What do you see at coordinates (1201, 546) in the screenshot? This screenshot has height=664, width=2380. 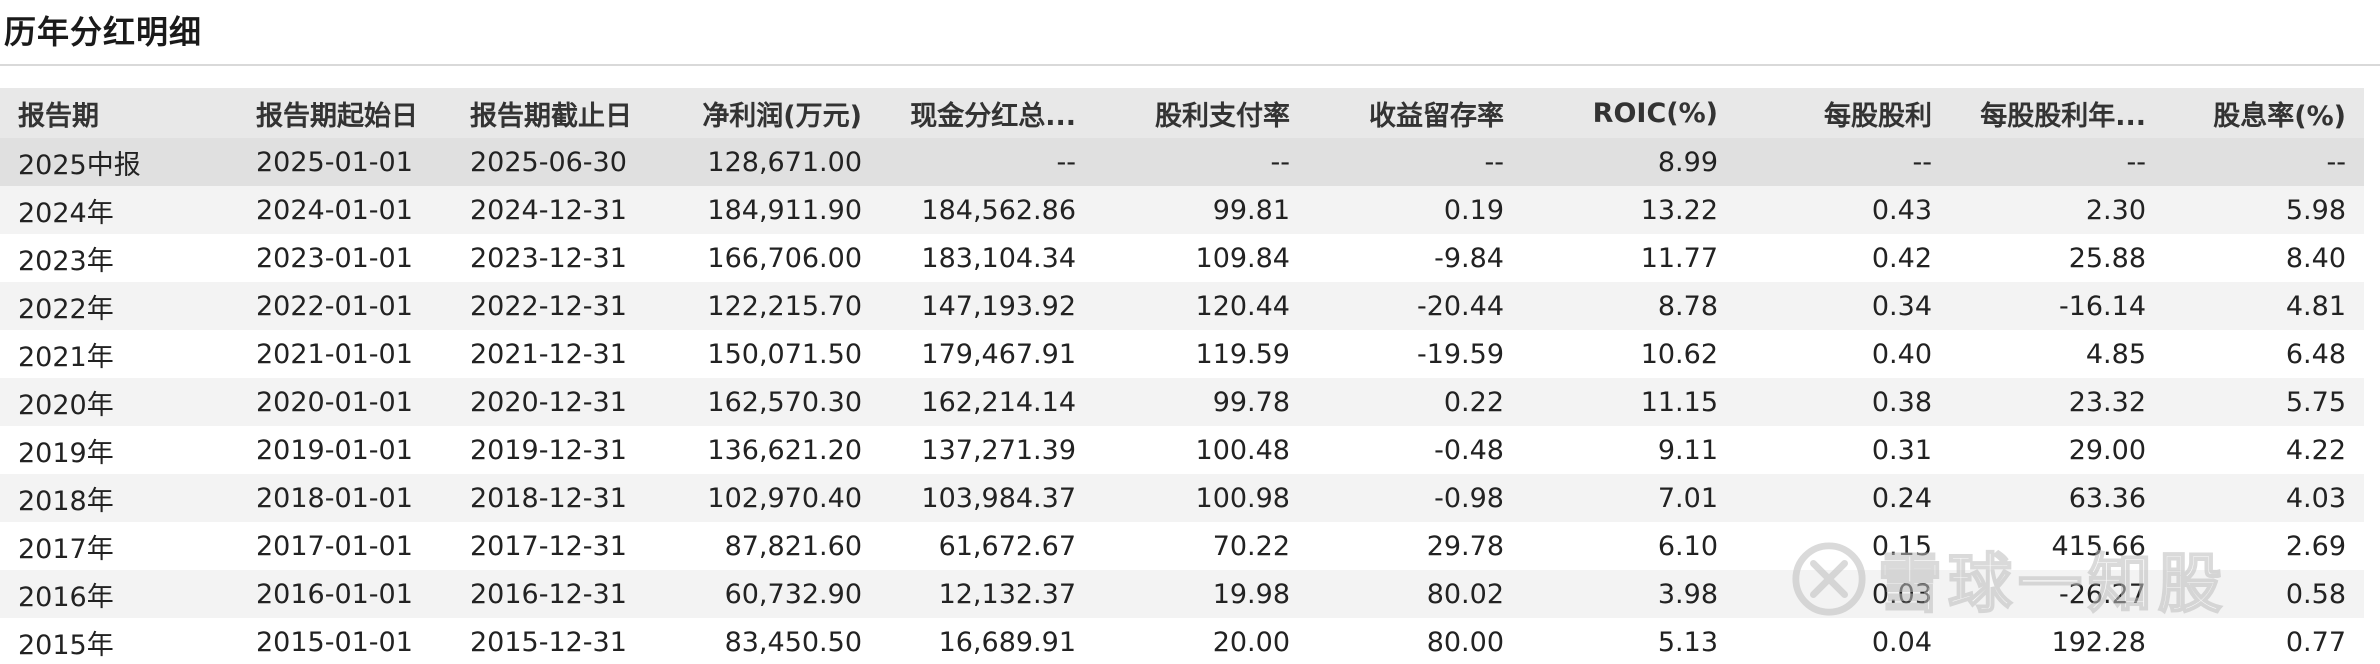 I see `table-cell: 70.22` at bounding box center [1201, 546].